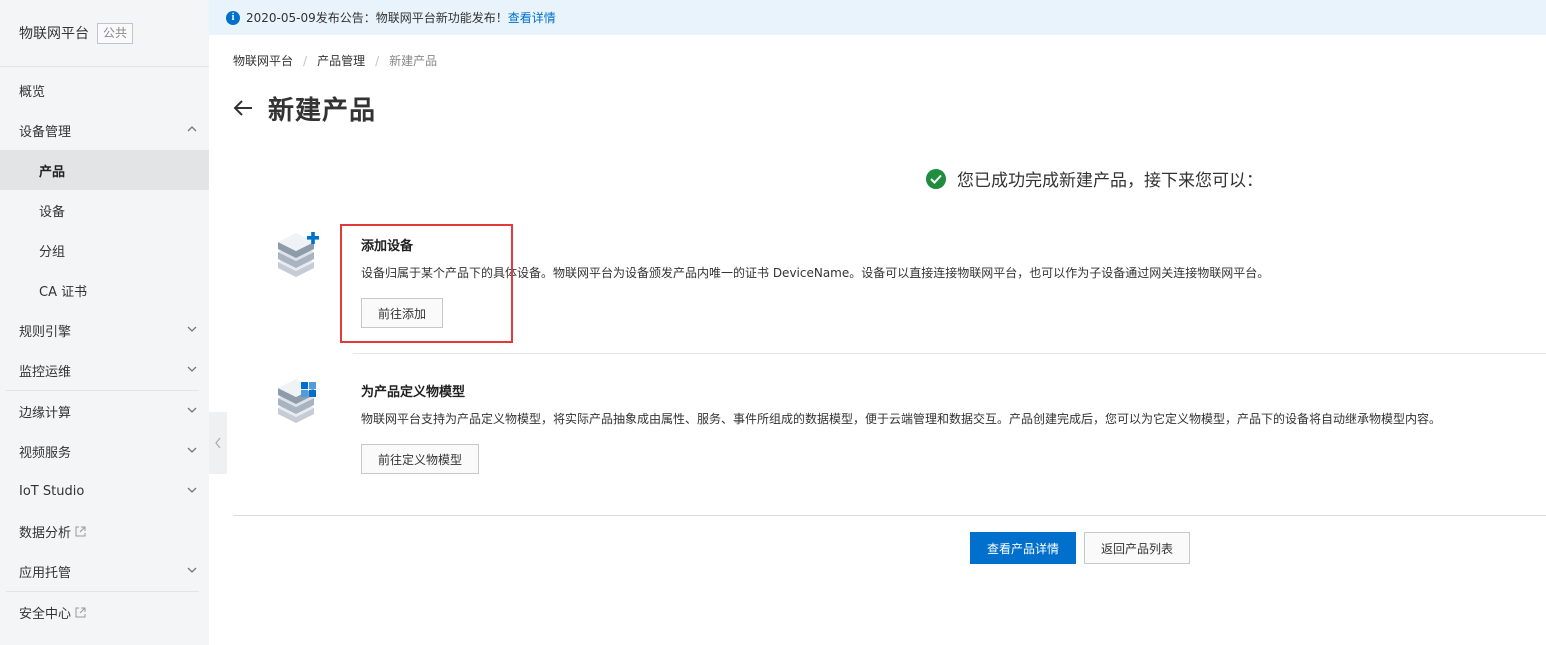  I want to click on chevron-left-icon, so click(218, 443).